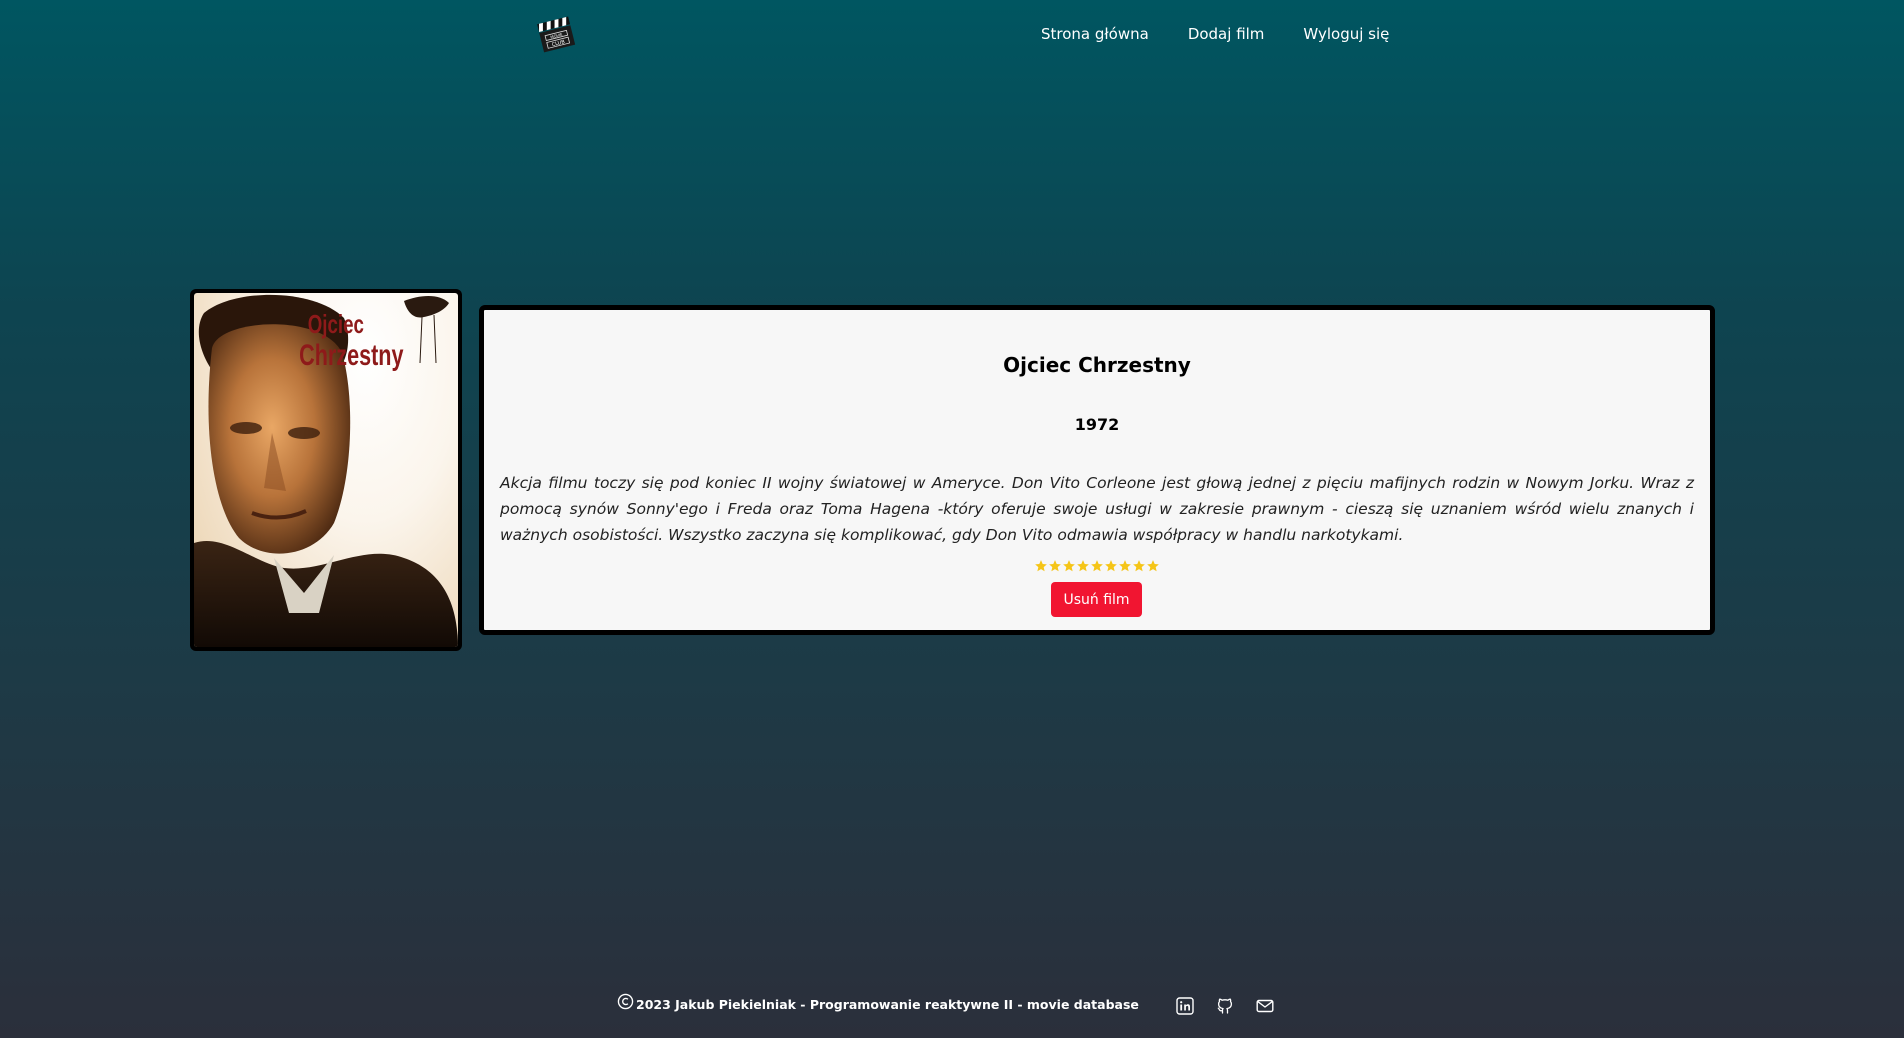 The width and height of the screenshot is (1904, 1038). What do you see at coordinates (1265, 1006) in the screenshot?
I see `mail-icon` at bounding box center [1265, 1006].